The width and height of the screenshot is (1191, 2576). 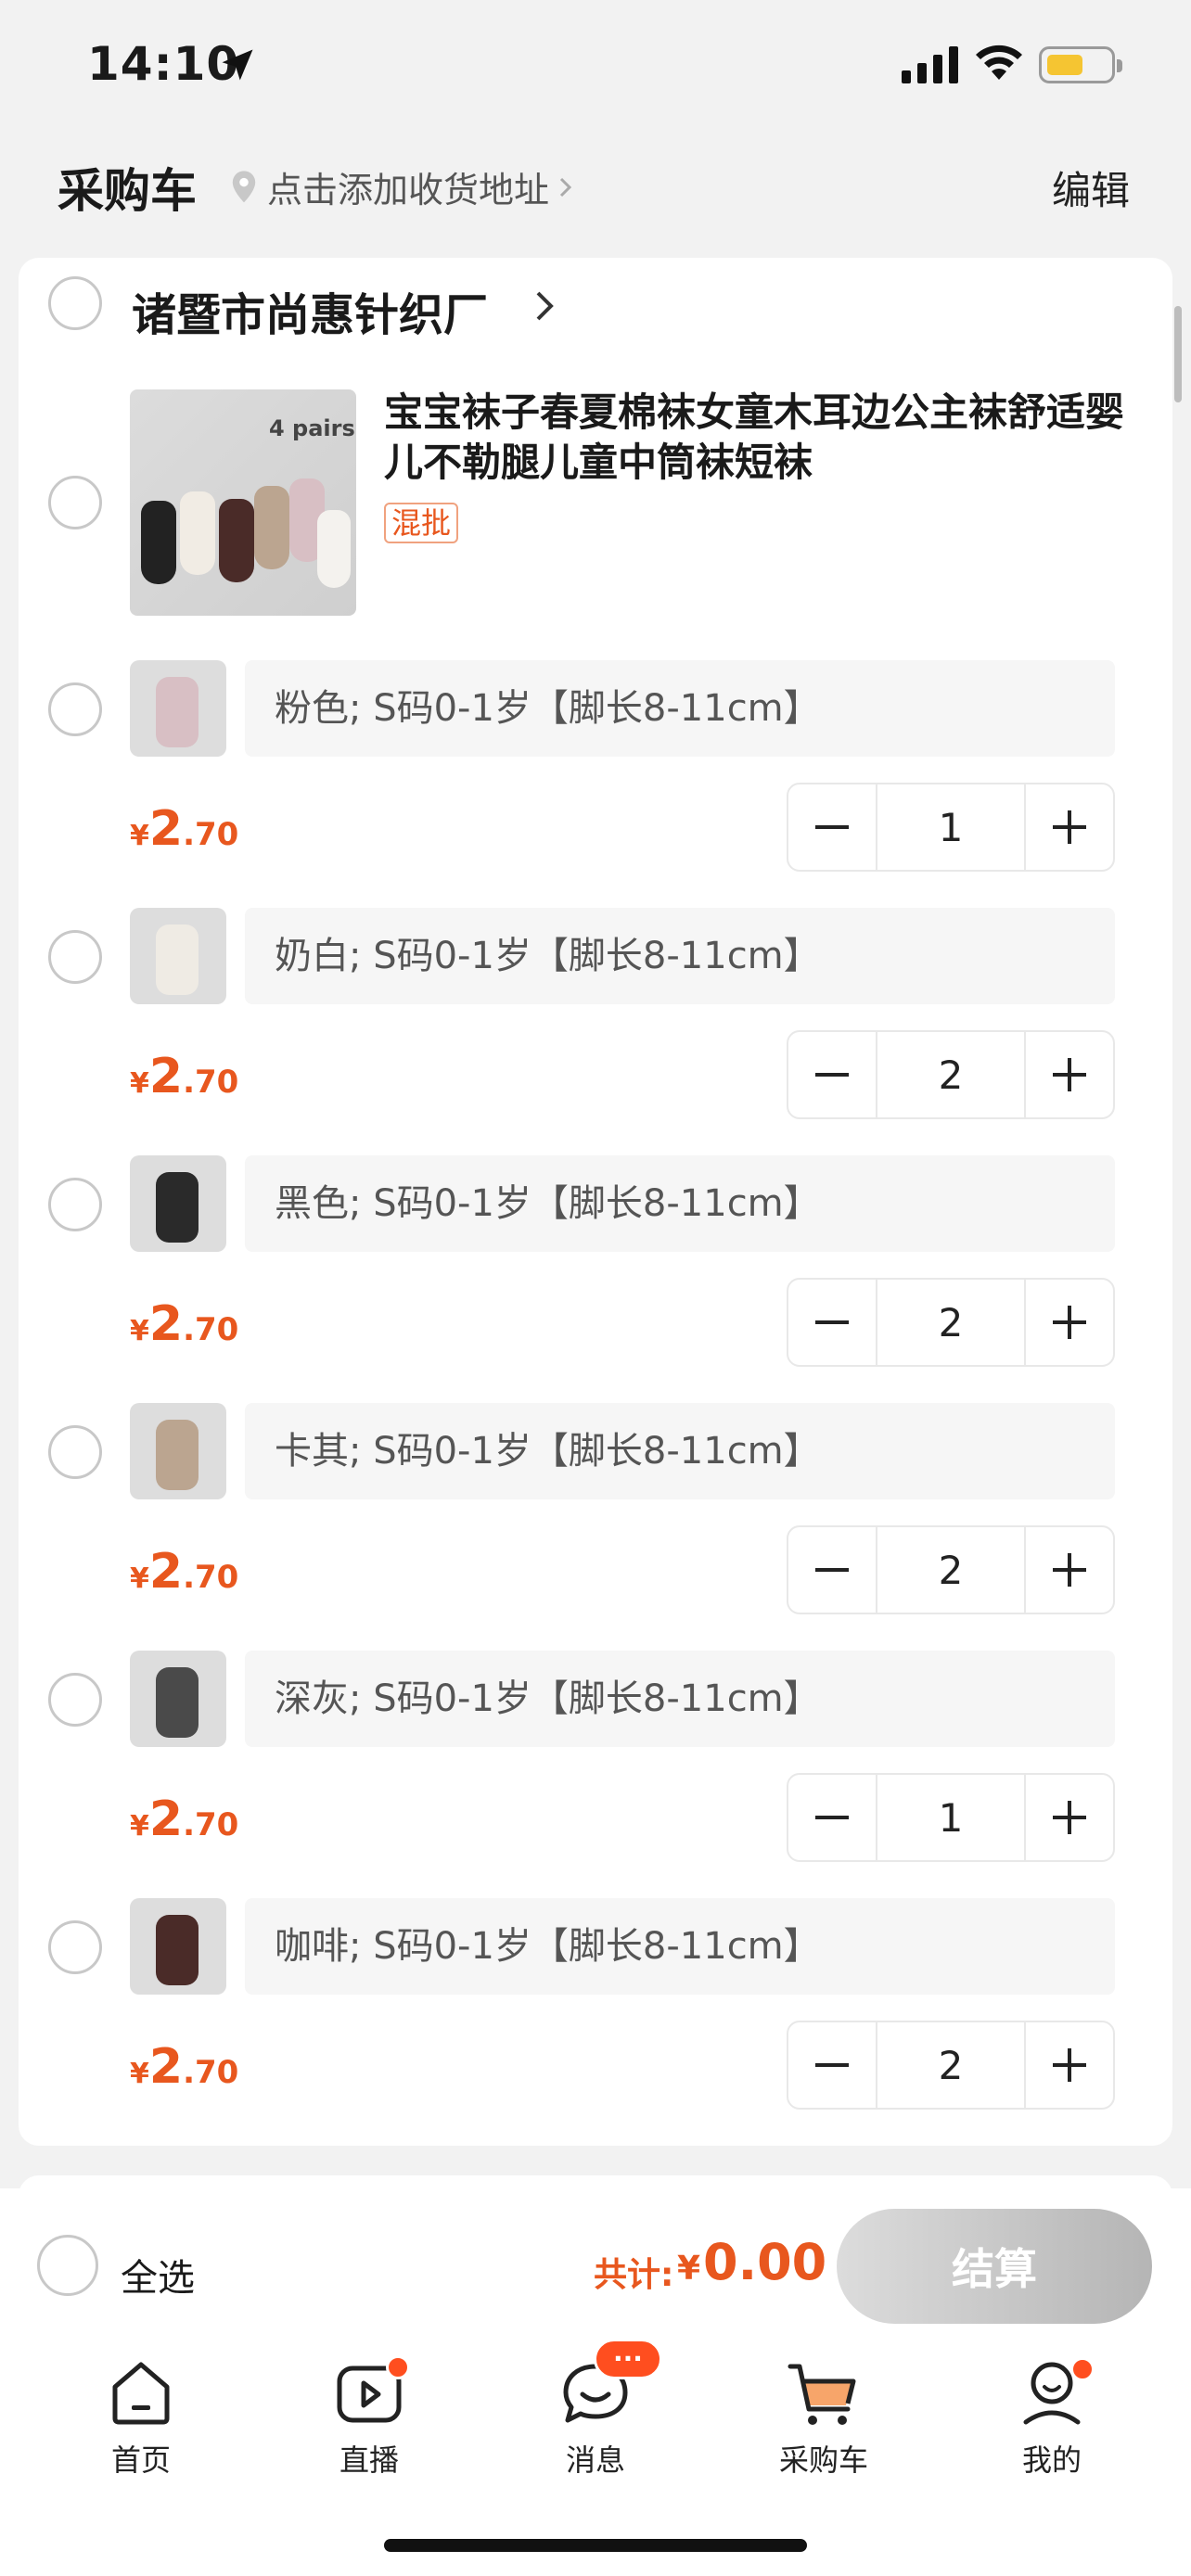 I want to click on shop-name: 诸暨市尚惠针织厂, so click(x=310, y=311).